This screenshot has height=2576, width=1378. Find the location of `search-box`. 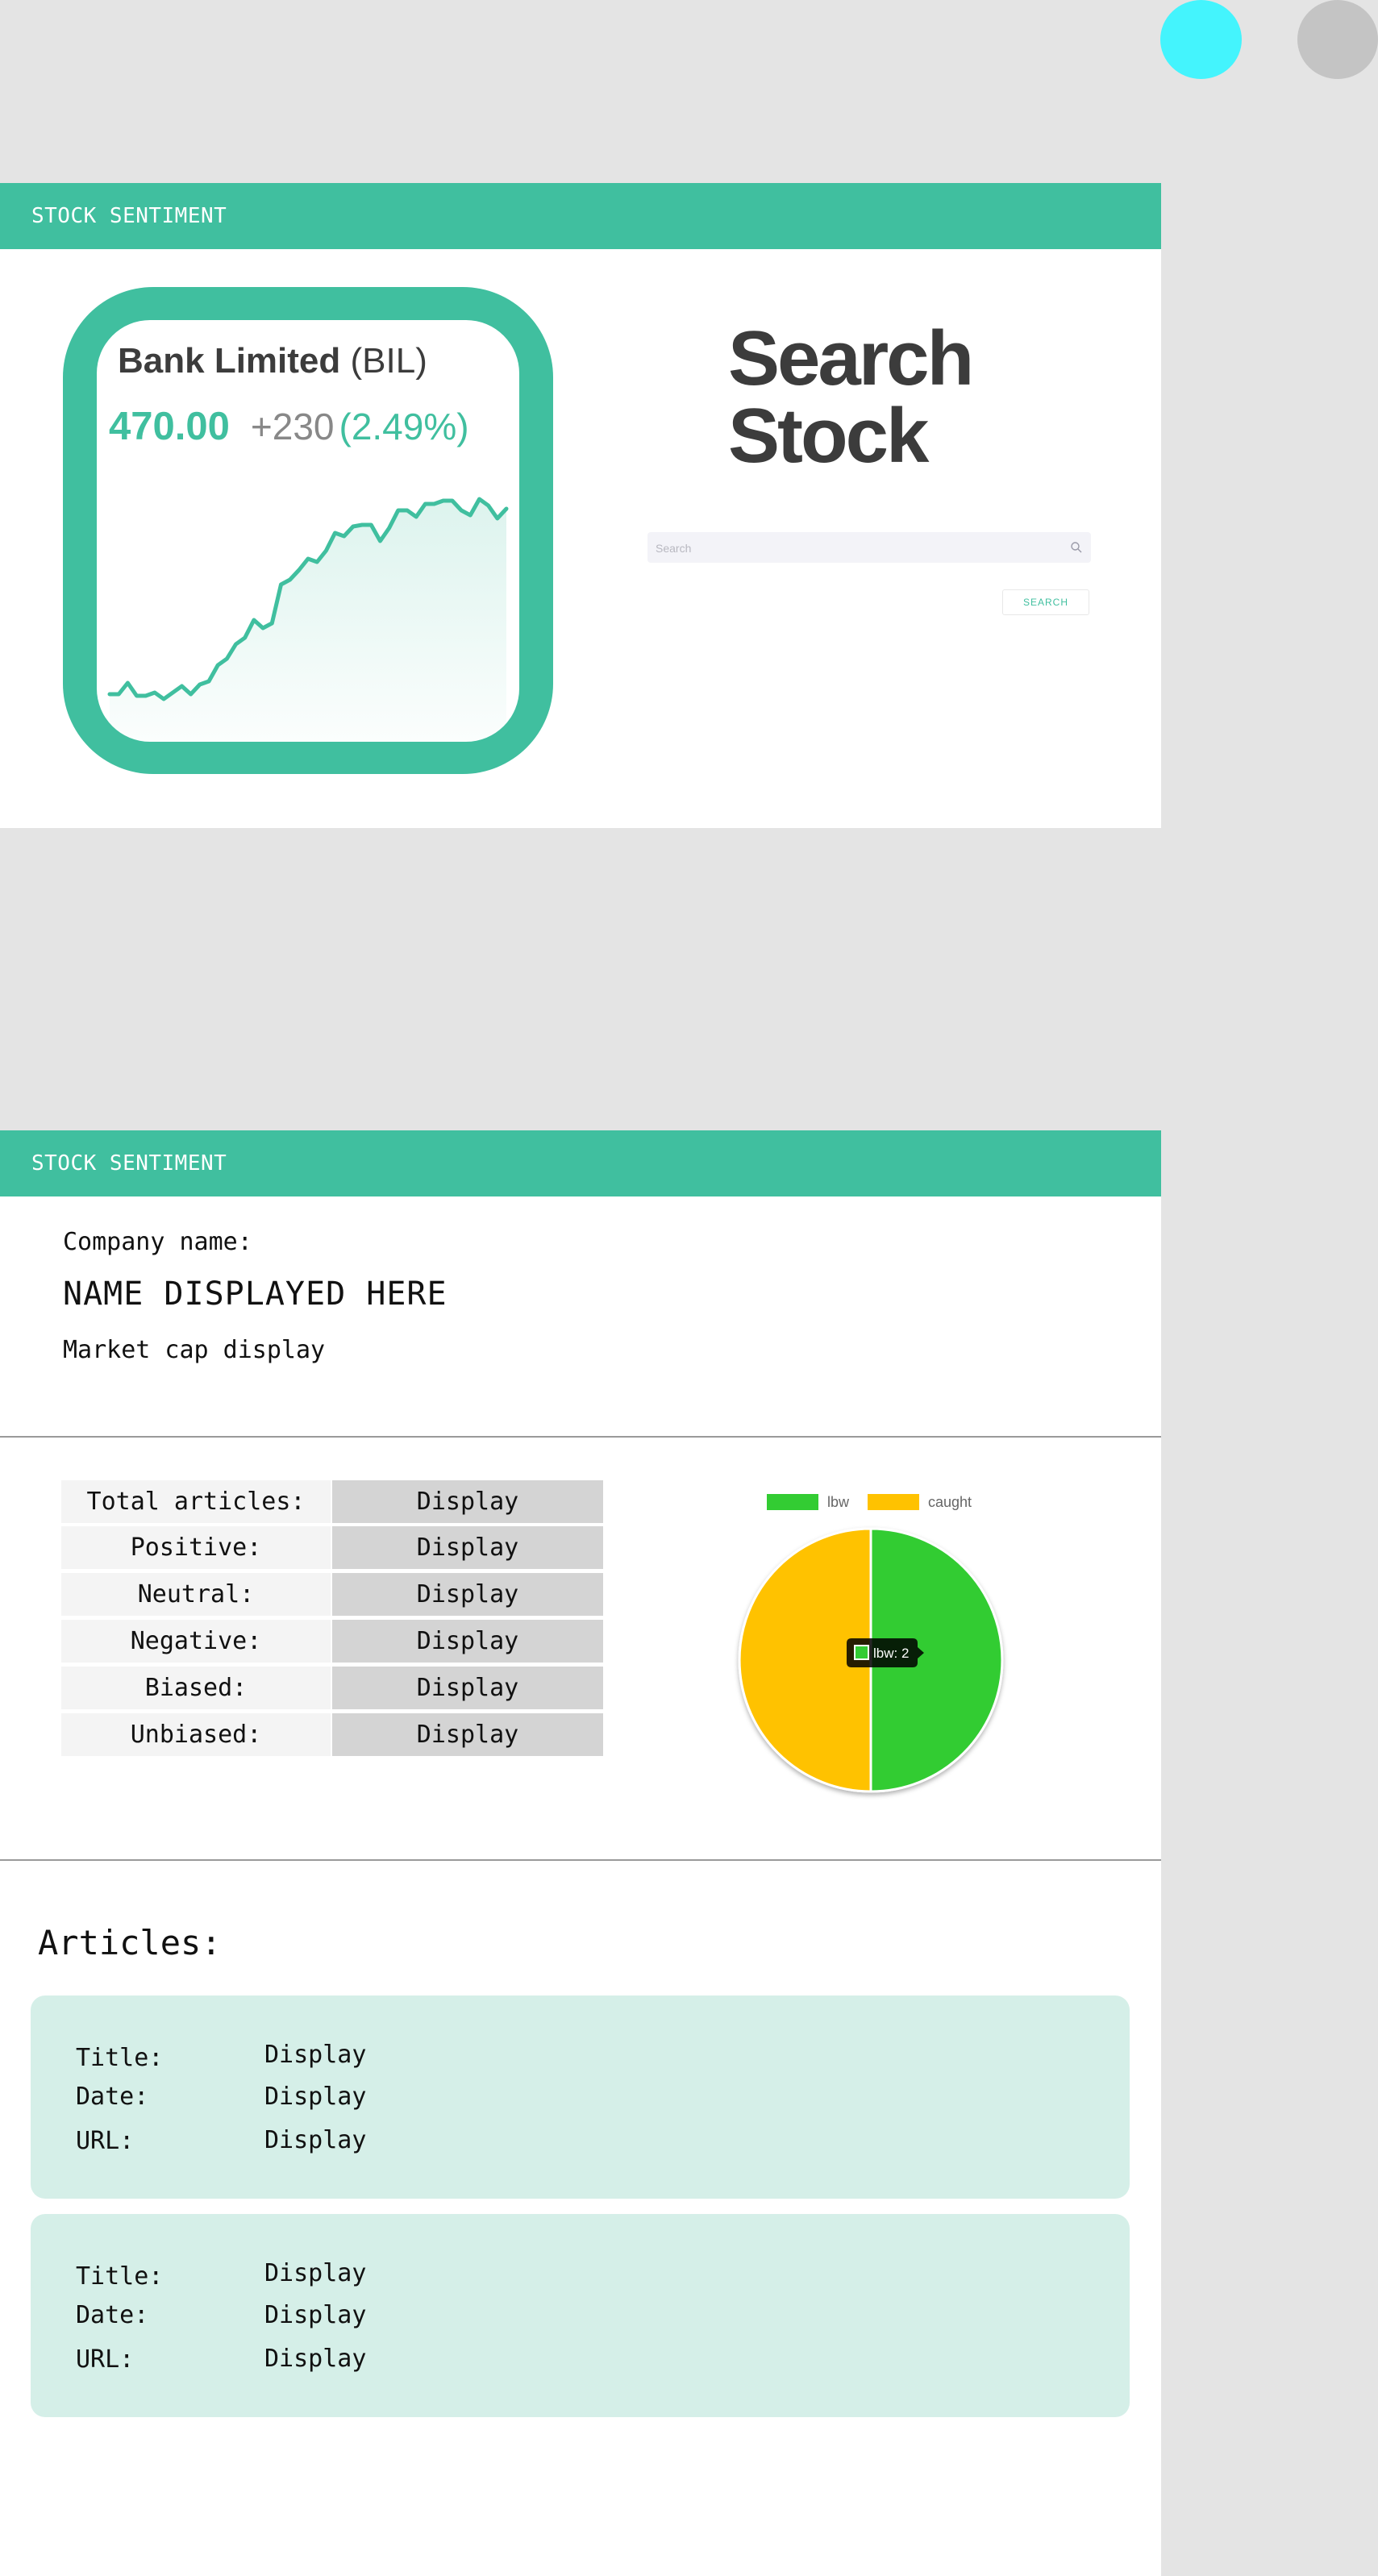

search-box is located at coordinates (869, 548).